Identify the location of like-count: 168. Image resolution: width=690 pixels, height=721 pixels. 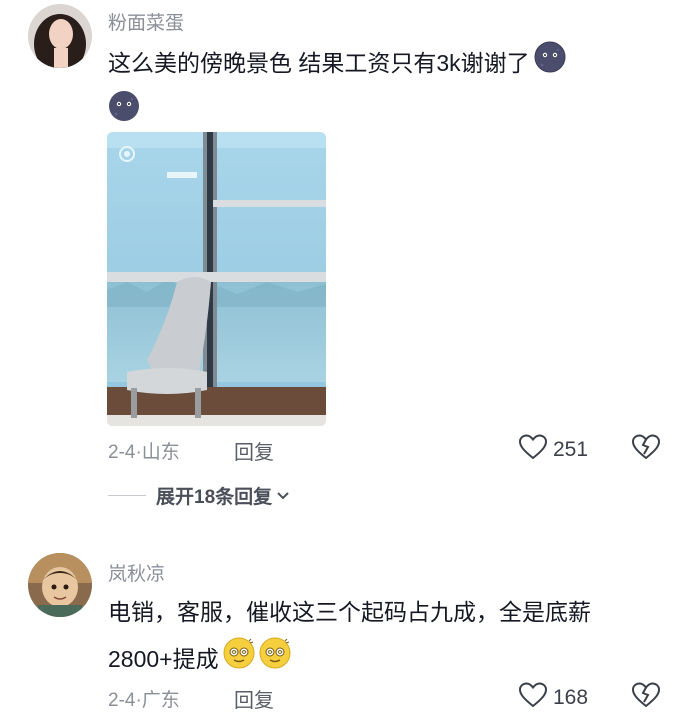
(571, 697).